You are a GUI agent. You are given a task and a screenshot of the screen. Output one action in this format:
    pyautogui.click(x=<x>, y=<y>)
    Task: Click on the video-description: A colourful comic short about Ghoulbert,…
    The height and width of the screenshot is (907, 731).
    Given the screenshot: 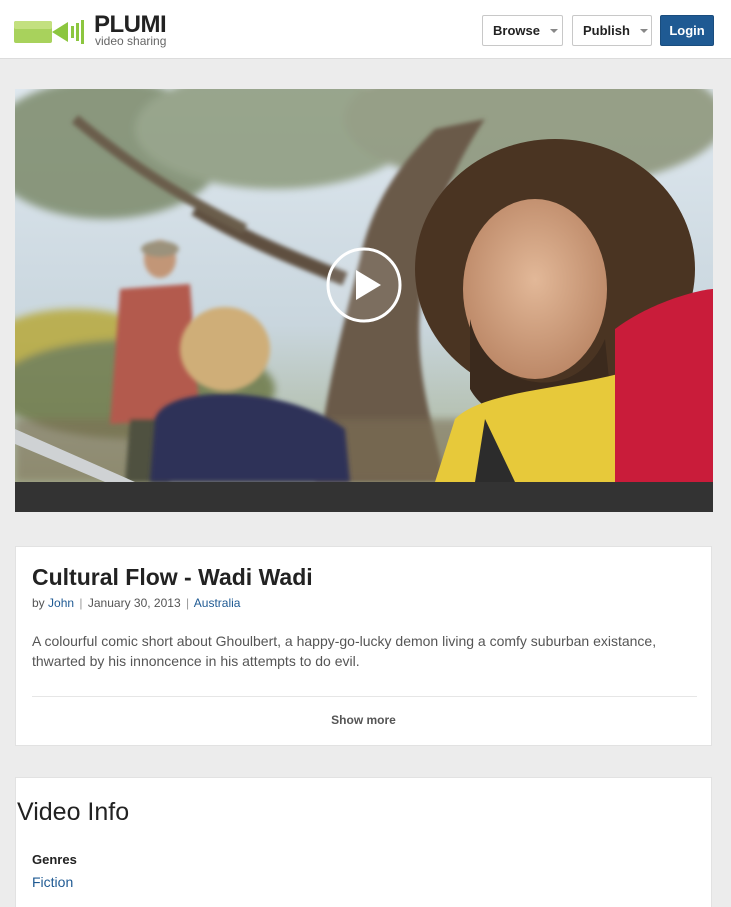 What is the action you would take?
    pyautogui.click(x=344, y=651)
    